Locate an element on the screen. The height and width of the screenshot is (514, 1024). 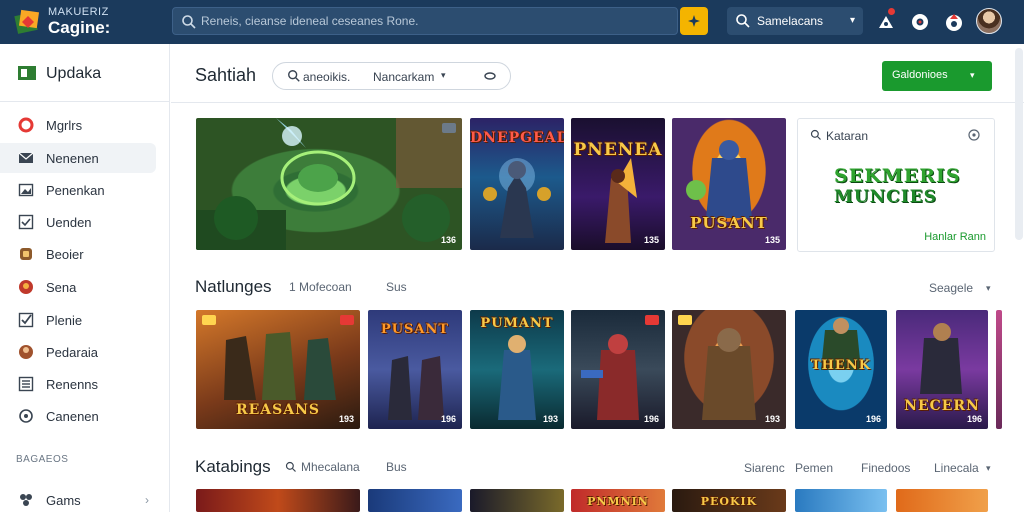
mail-icon is located at coordinates (26, 157).